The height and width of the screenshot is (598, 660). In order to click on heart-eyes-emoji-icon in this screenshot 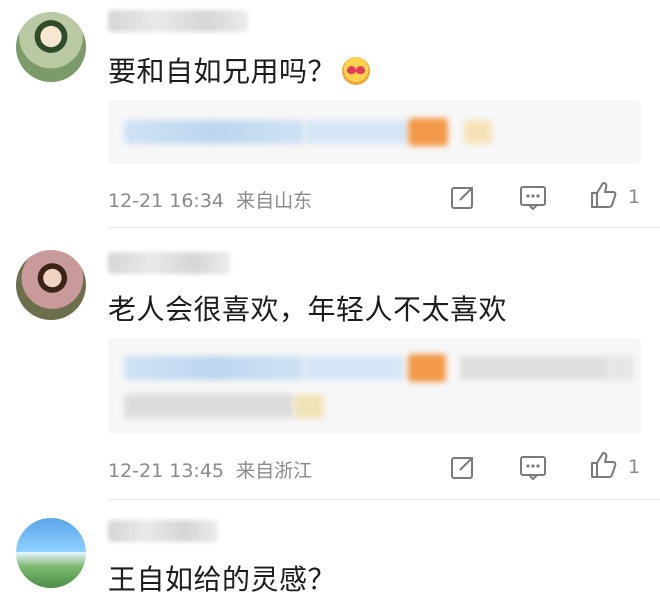, I will do `click(356, 71)`.